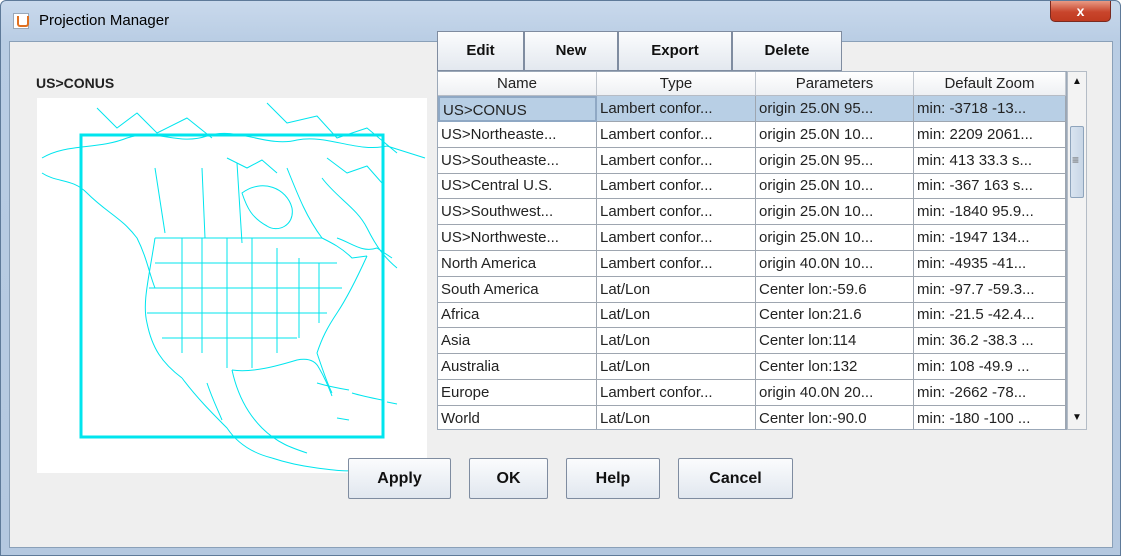  I want to click on new-button: New, so click(571, 51).